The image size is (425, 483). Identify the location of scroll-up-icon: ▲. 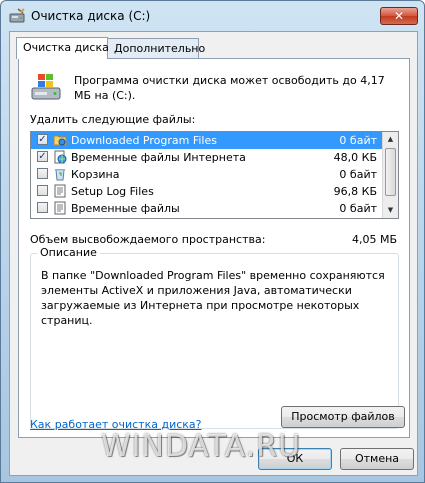
(390, 139).